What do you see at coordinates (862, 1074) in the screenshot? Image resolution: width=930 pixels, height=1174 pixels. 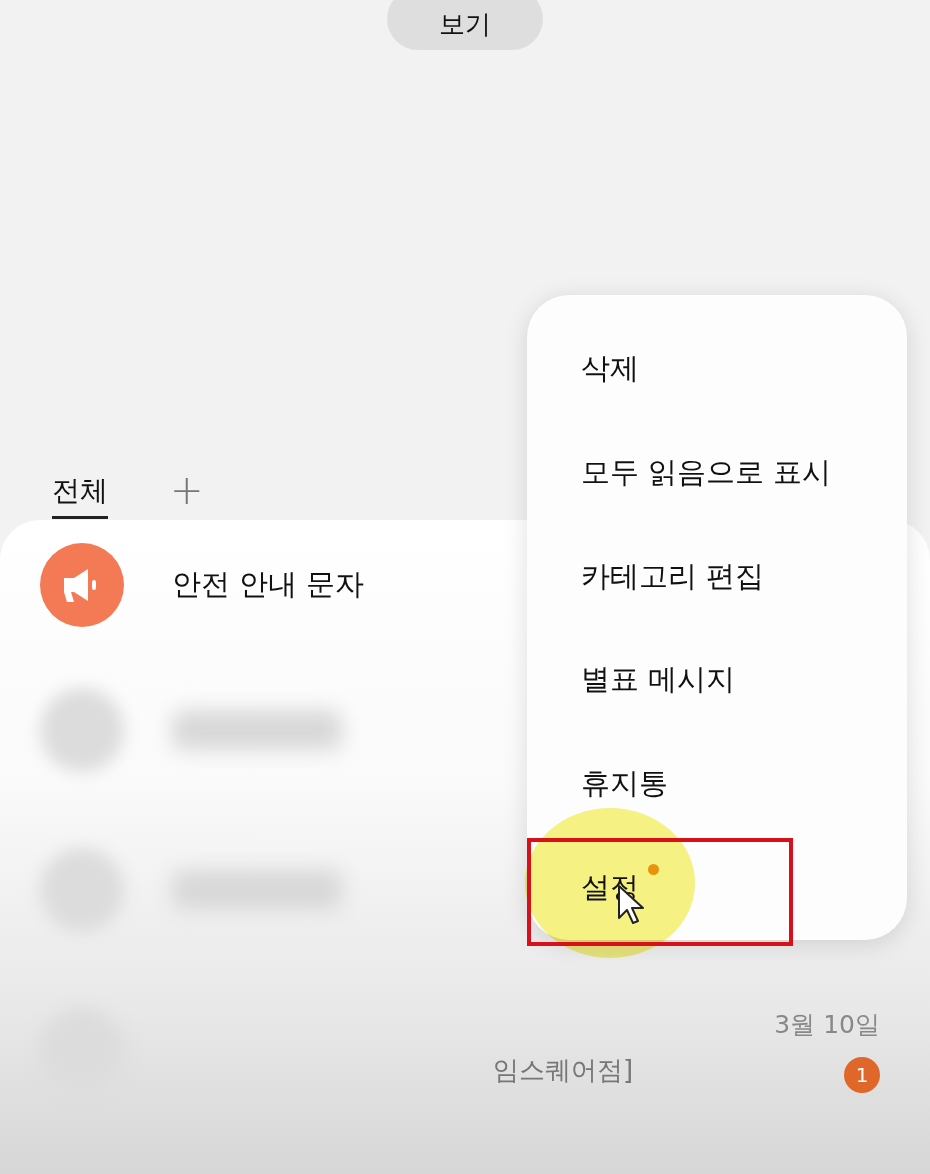 I see `unread-count: 1` at bounding box center [862, 1074].